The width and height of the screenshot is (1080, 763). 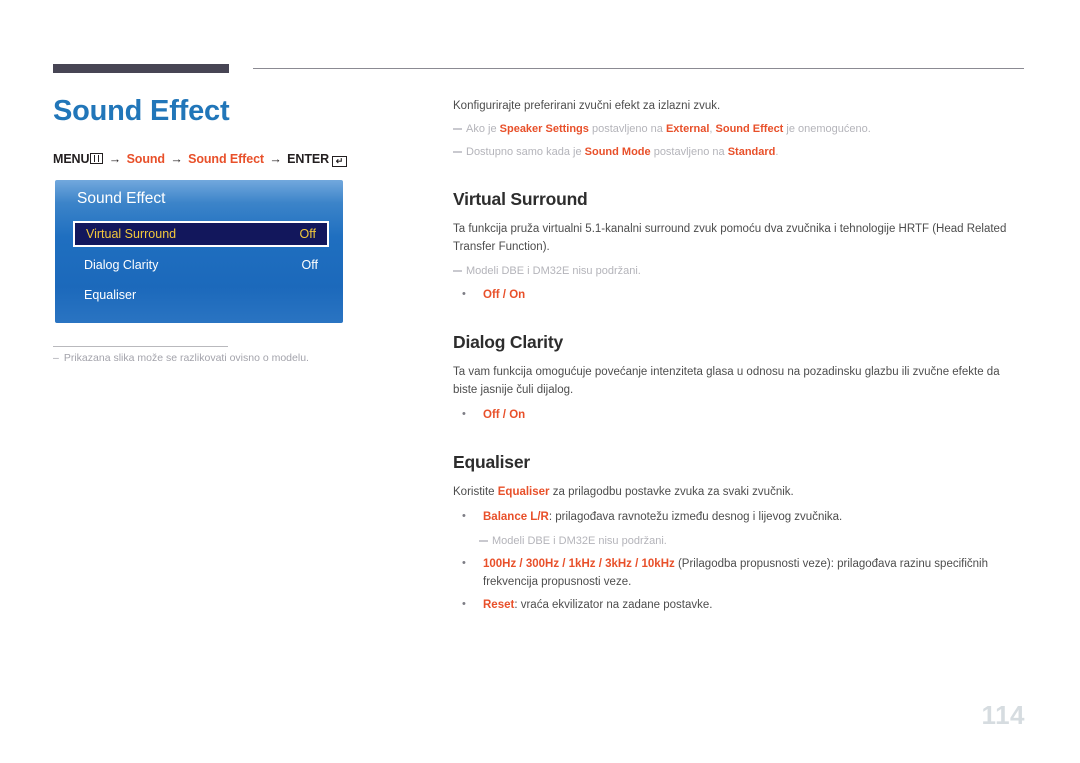 I want to click on osd-row-label: Virtual Surround, so click(x=131, y=234).